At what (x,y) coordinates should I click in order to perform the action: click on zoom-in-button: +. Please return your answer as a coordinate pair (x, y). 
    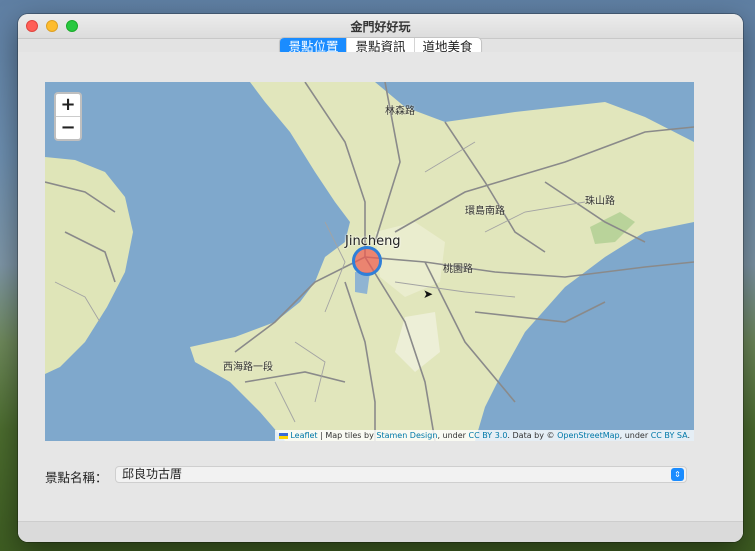
    Looking at the image, I should click on (68, 105).